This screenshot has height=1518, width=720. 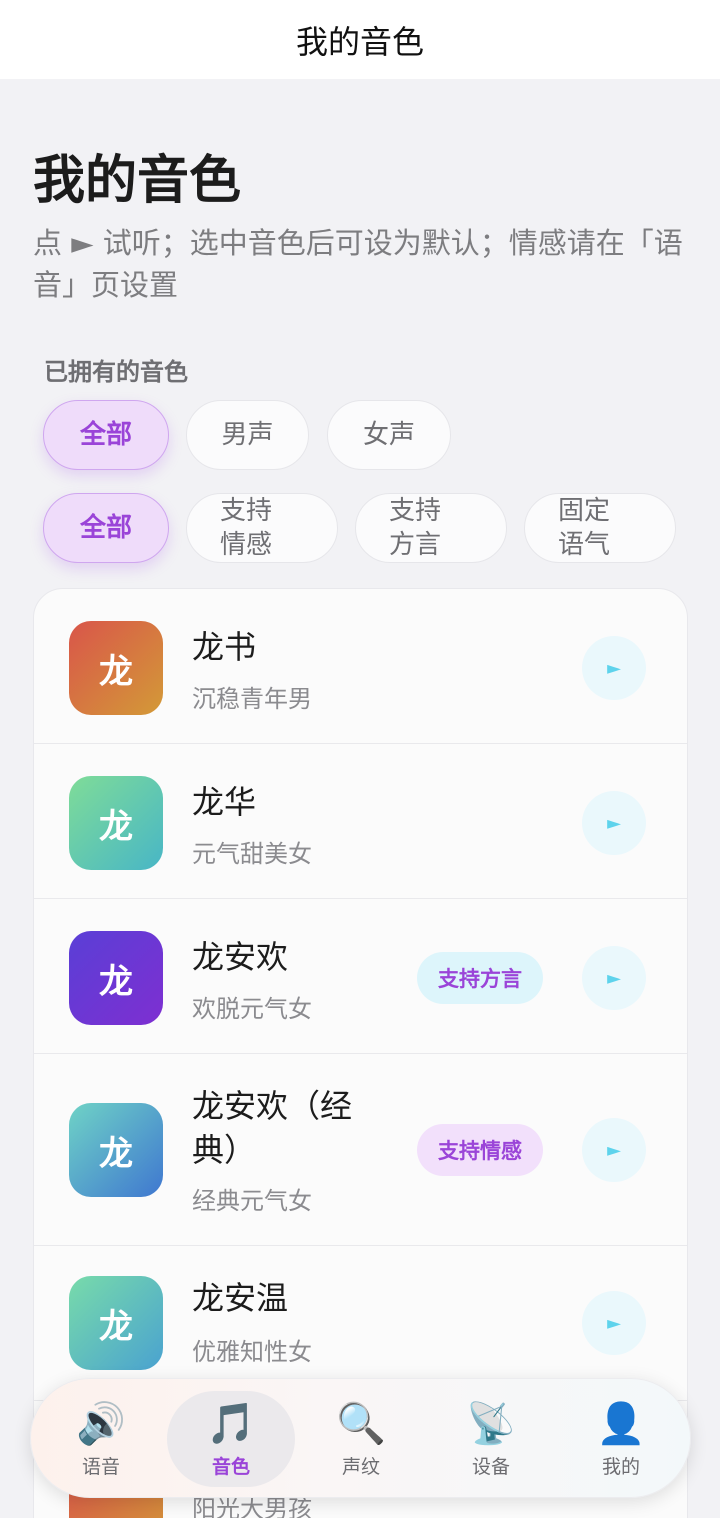 I want to click on tab-label: 语音, so click(x=100, y=1466).